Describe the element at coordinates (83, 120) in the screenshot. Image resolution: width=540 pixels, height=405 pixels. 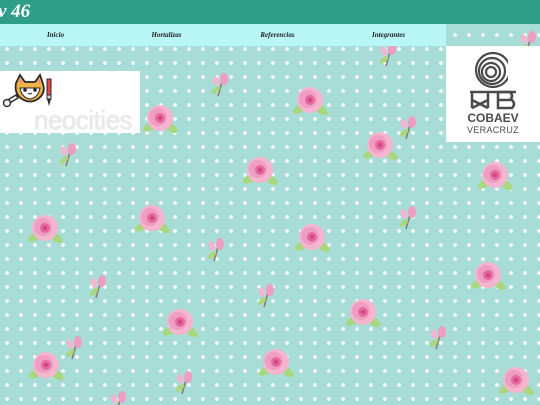
I see `neocities-wordmark: neocities` at that location.